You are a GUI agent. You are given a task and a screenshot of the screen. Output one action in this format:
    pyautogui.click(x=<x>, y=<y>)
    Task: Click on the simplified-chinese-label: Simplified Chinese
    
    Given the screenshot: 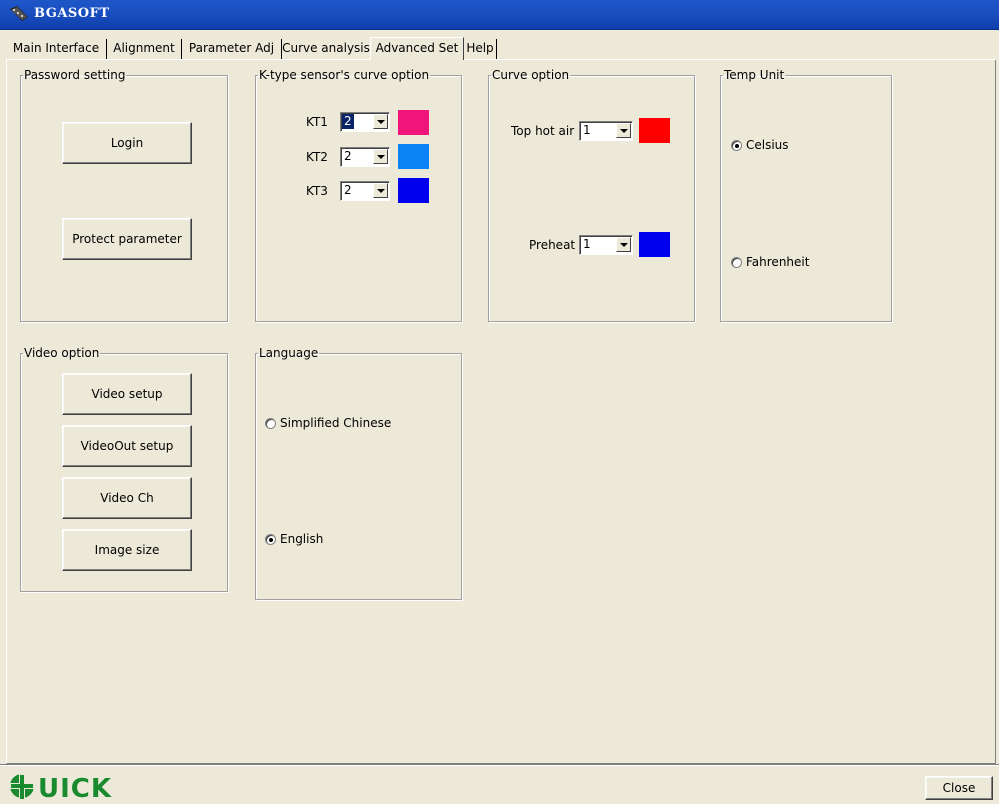 What is the action you would take?
    pyautogui.click(x=336, y=423)
    